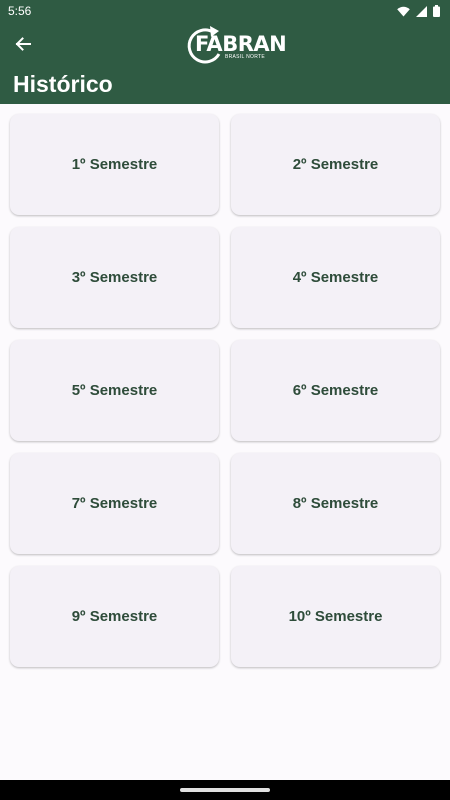  I want to click on navigation-bar, so click(225, 790).